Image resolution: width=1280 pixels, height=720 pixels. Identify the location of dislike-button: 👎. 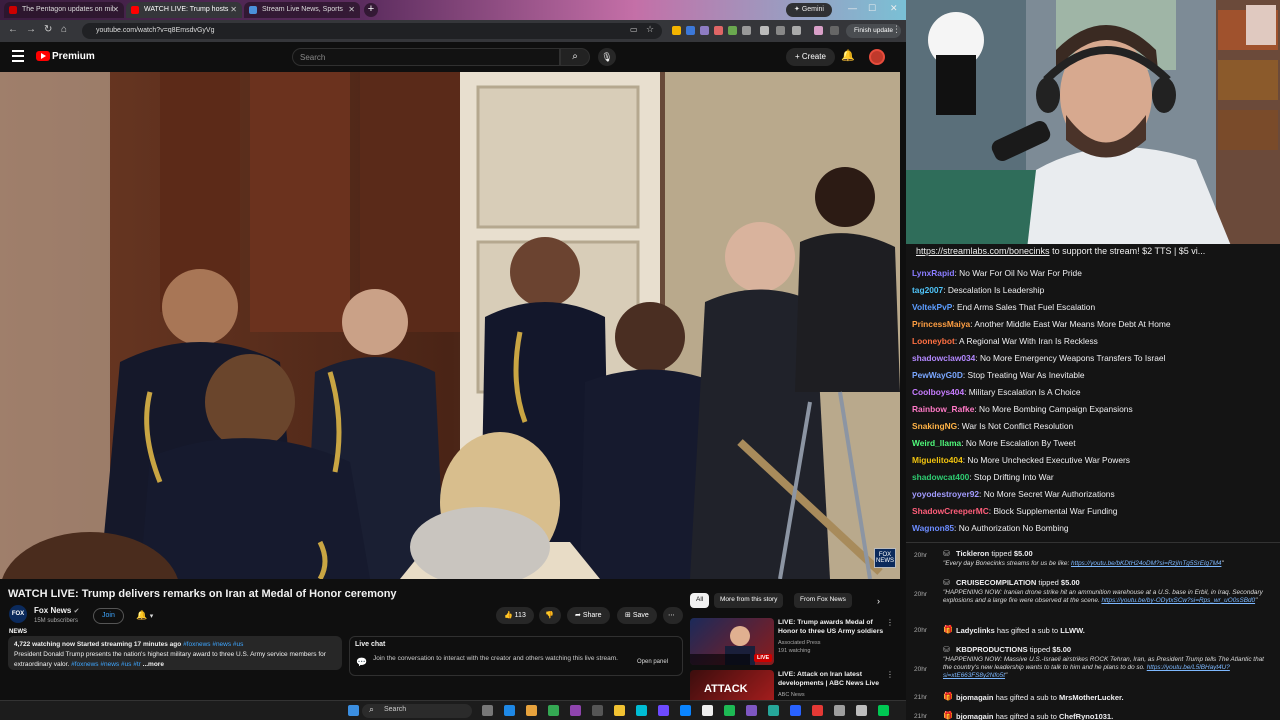
(550, 615).